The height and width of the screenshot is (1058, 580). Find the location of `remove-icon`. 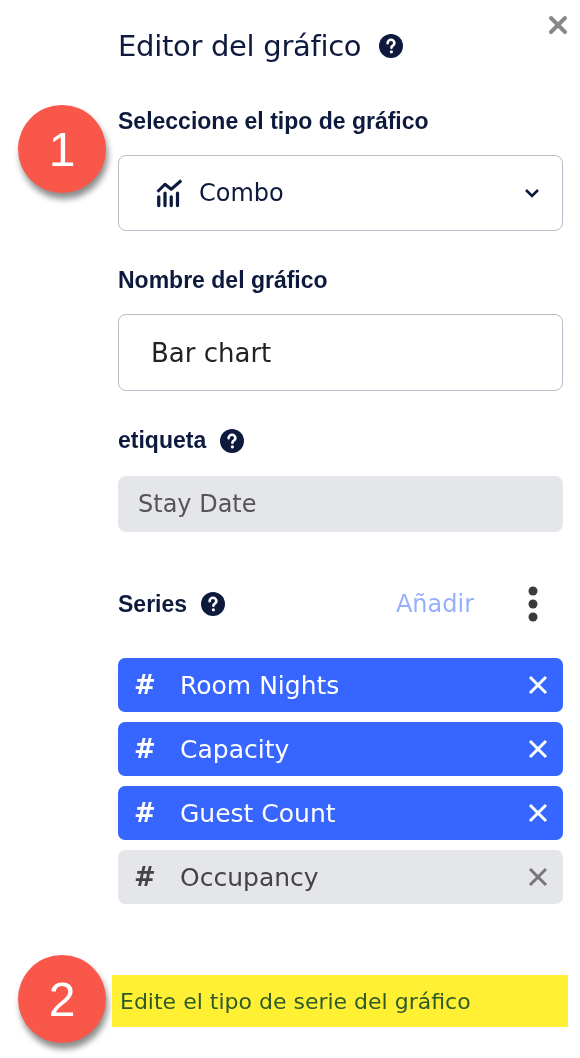

remove-icon is located at coordinates (538, 877).